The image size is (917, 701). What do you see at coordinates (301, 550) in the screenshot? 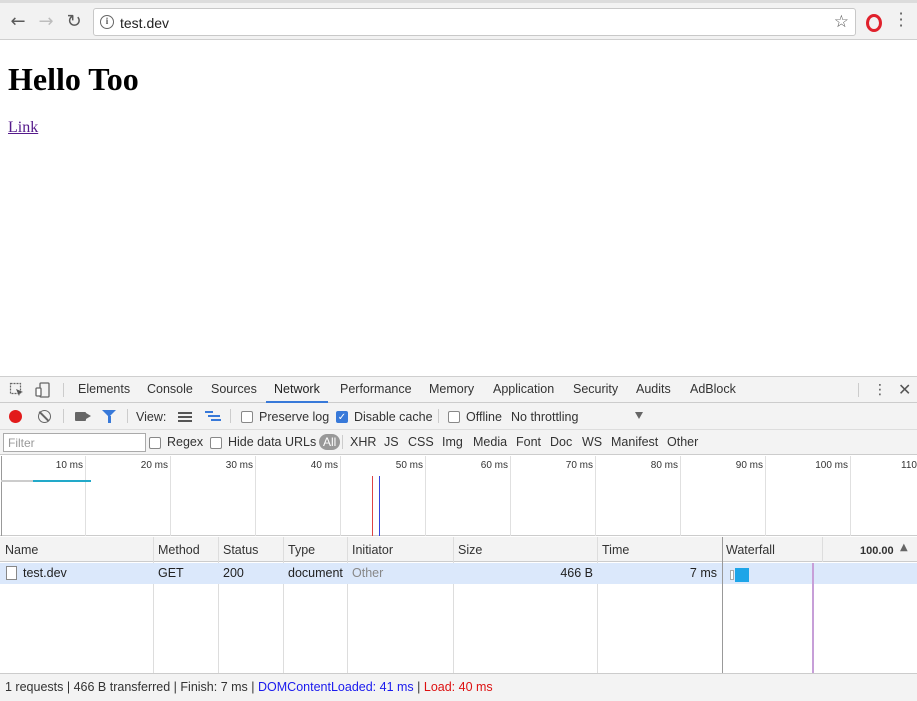
I see `column-type: Type` at bounding box center [301, 550].